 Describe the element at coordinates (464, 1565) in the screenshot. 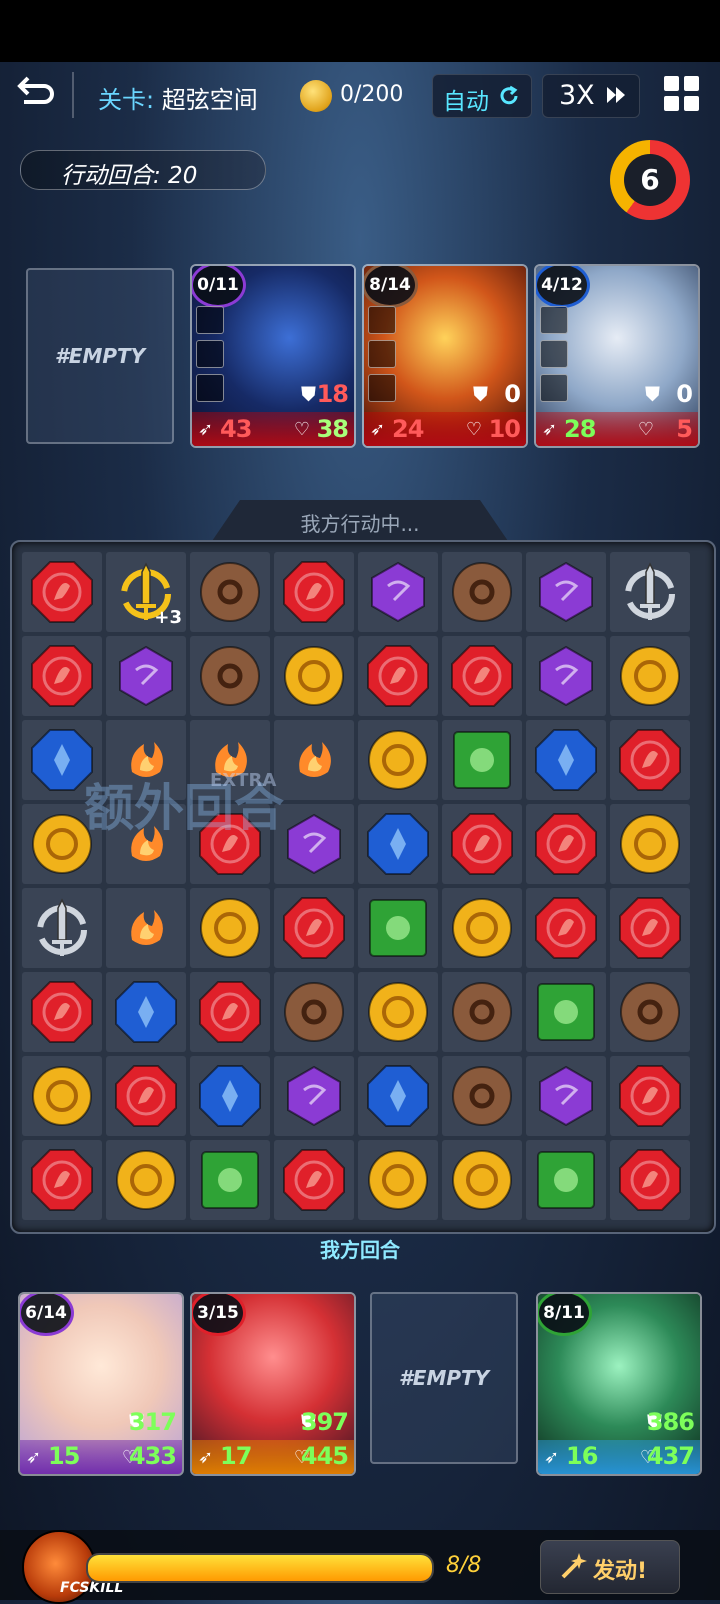

I see `energy-count: 8/8` at that location.